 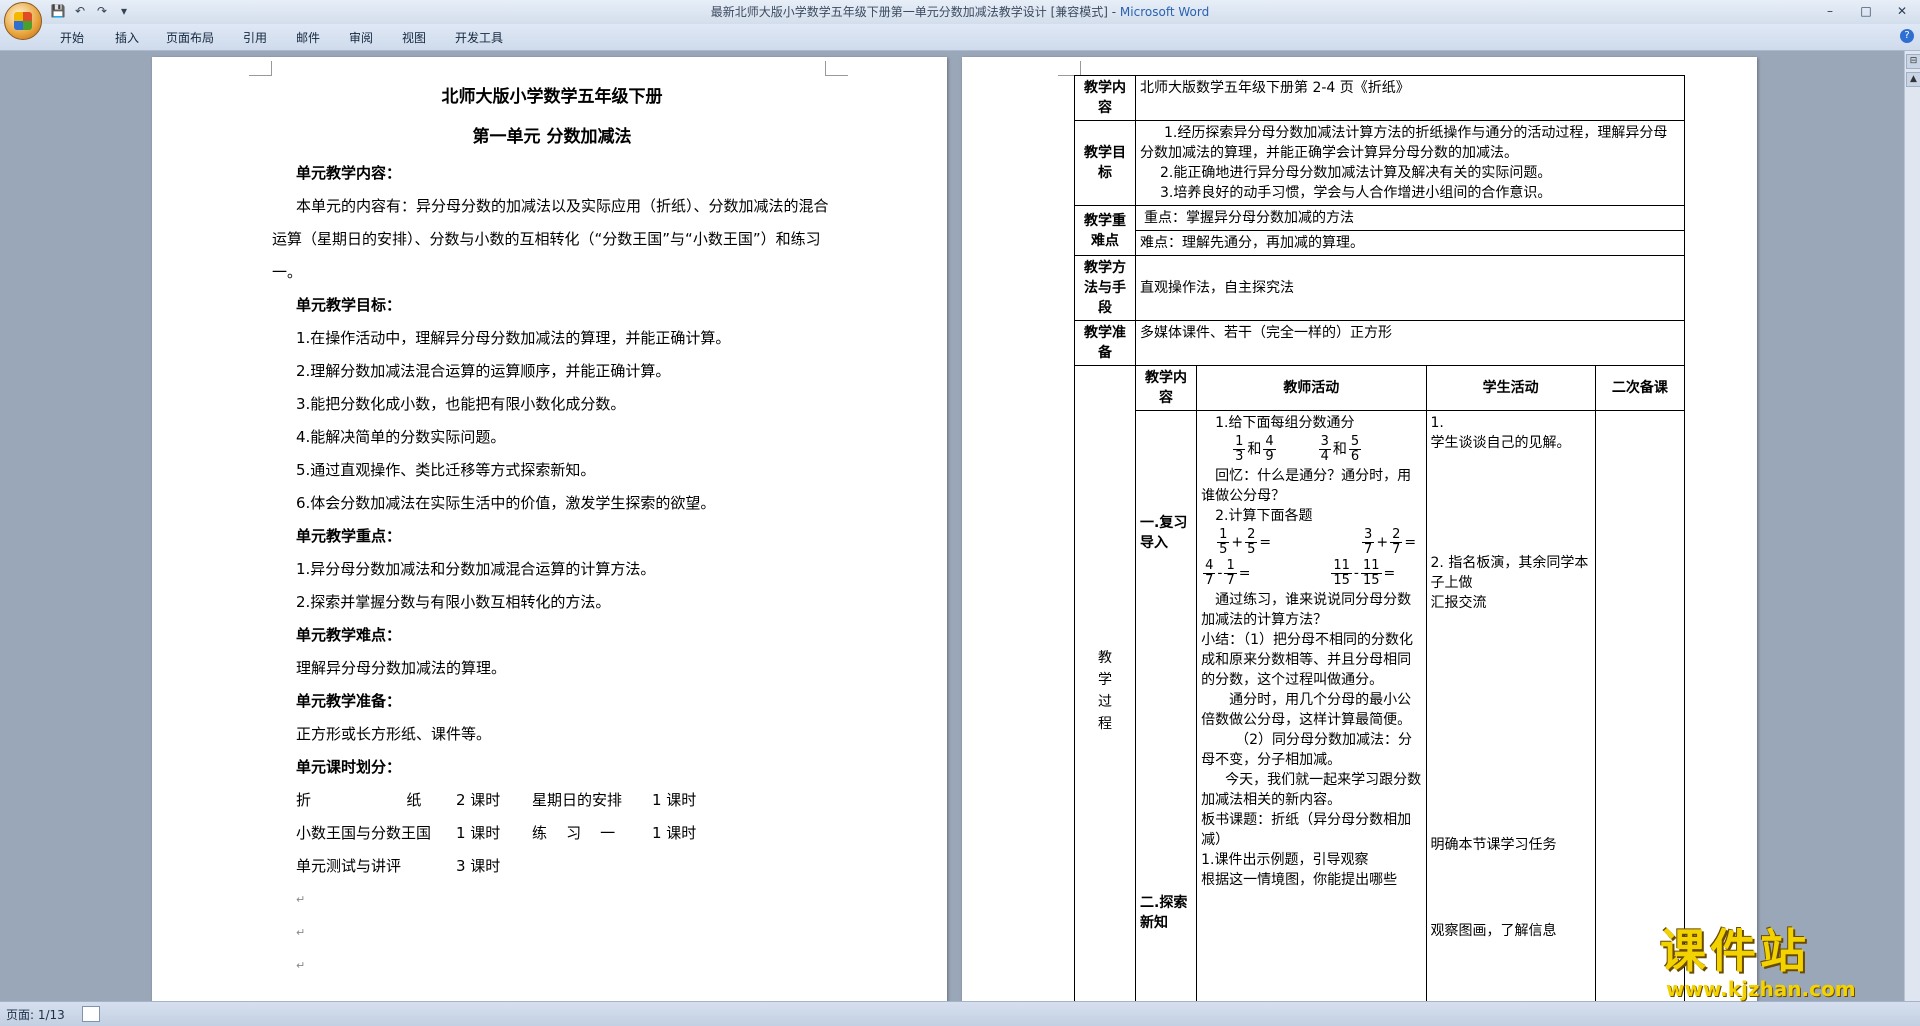 I want to click on page-indicator: 页面: 1/13, so click(x=35, y=1014).